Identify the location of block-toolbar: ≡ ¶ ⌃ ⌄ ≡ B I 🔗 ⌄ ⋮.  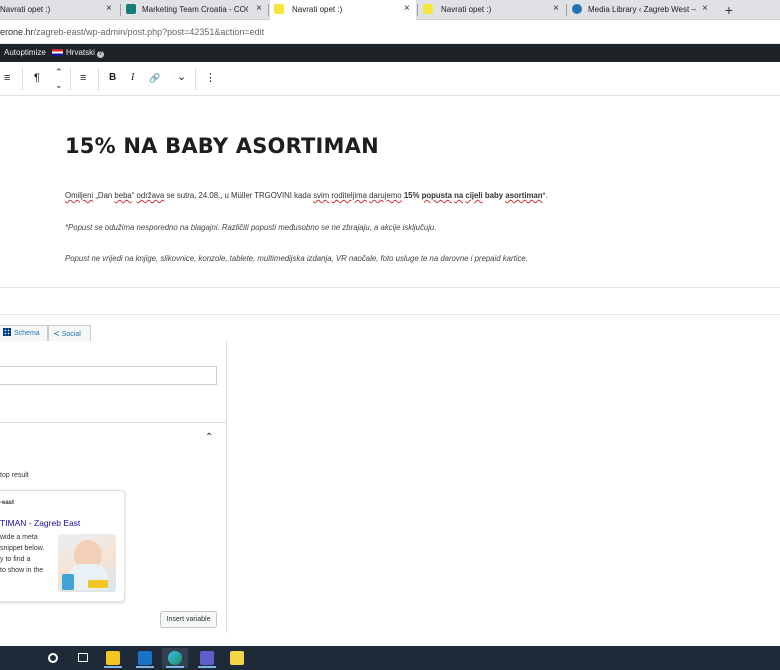
(390, 79).